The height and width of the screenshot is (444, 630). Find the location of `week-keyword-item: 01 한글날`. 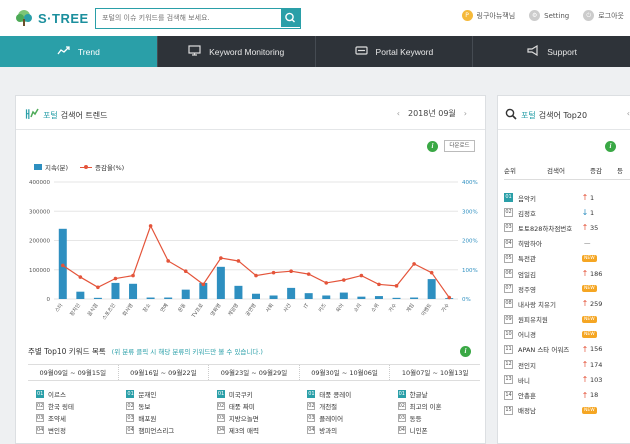

week-keyword-item: 01 한글날 is located at coordinates (438, 394).